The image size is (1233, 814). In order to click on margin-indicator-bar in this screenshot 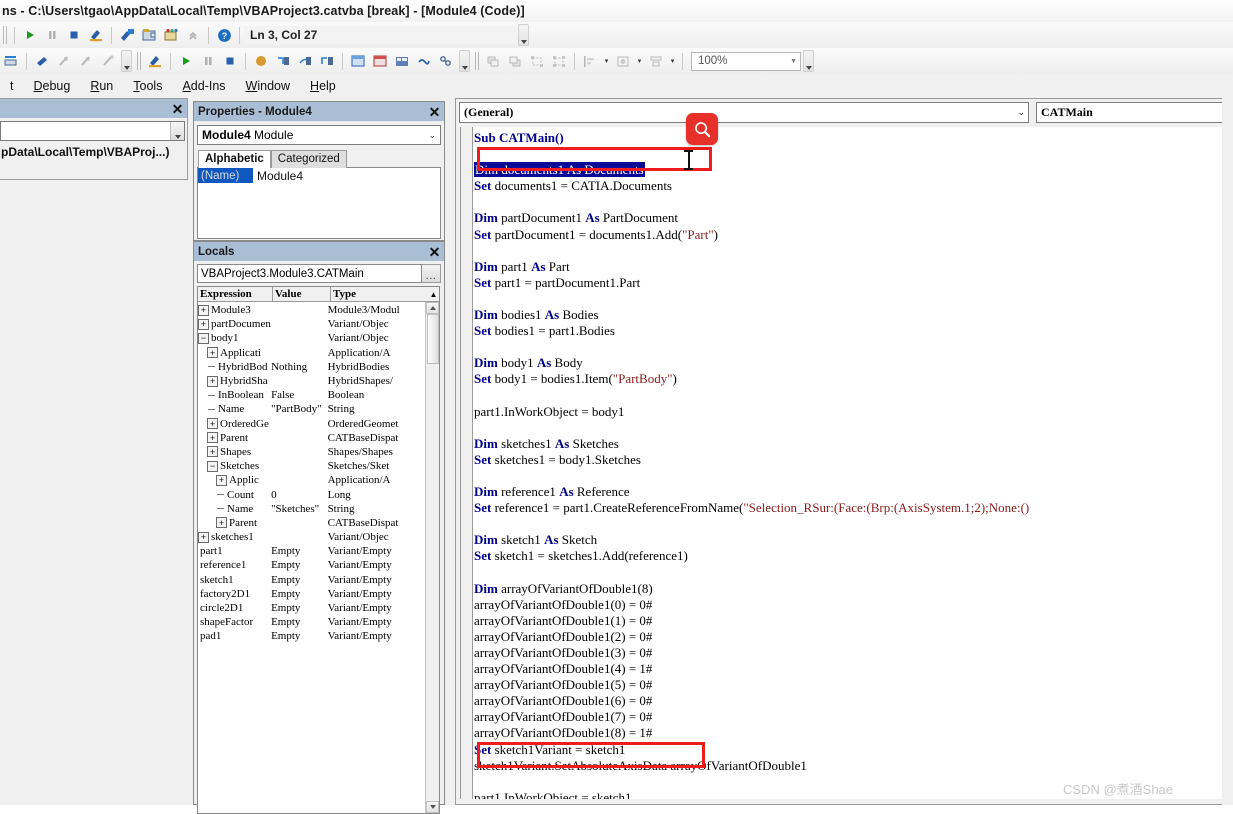, I will do `click(467, 463)`.